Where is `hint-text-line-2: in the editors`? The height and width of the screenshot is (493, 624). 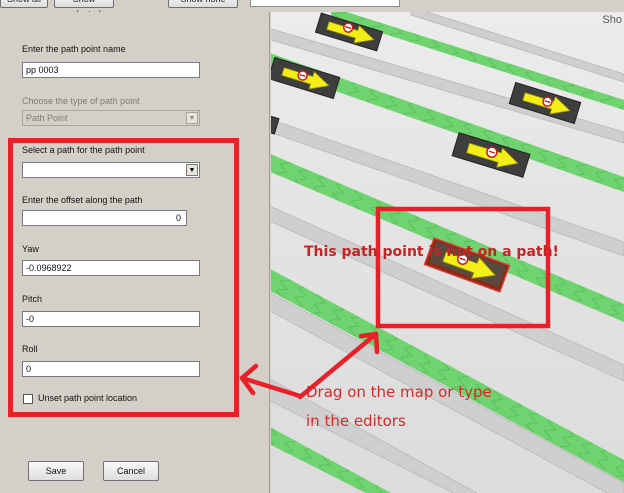
hint-text-line-2: in the editors is located at coordinates (356, 421).